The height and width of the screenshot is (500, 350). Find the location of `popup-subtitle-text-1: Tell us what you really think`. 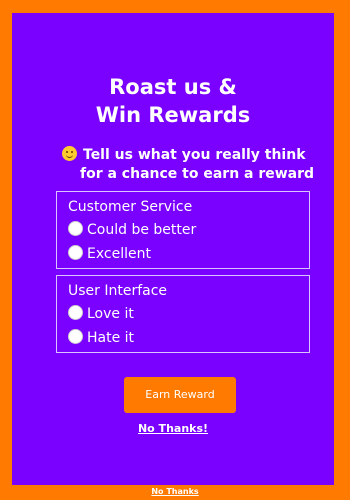

popup-subtitle-text-1: Tell us what you really think is located at coordinates (194, 155).